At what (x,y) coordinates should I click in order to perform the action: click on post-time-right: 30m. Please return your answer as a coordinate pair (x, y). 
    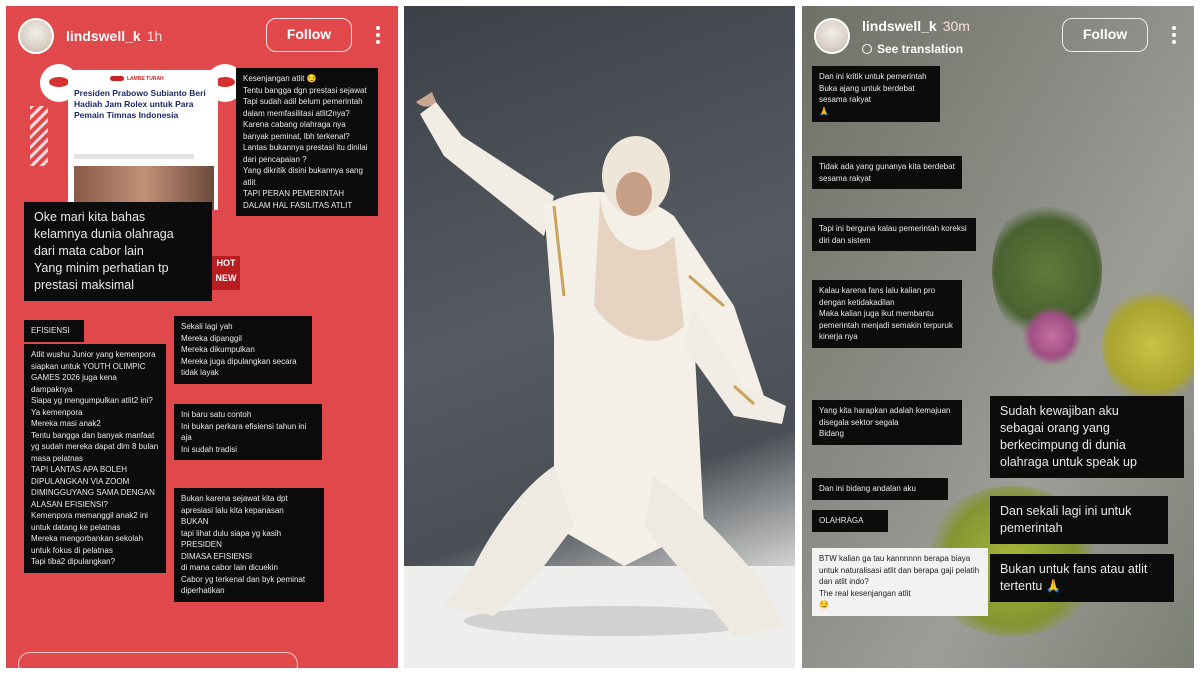
    Looking at the image, I should click on (956, 26).